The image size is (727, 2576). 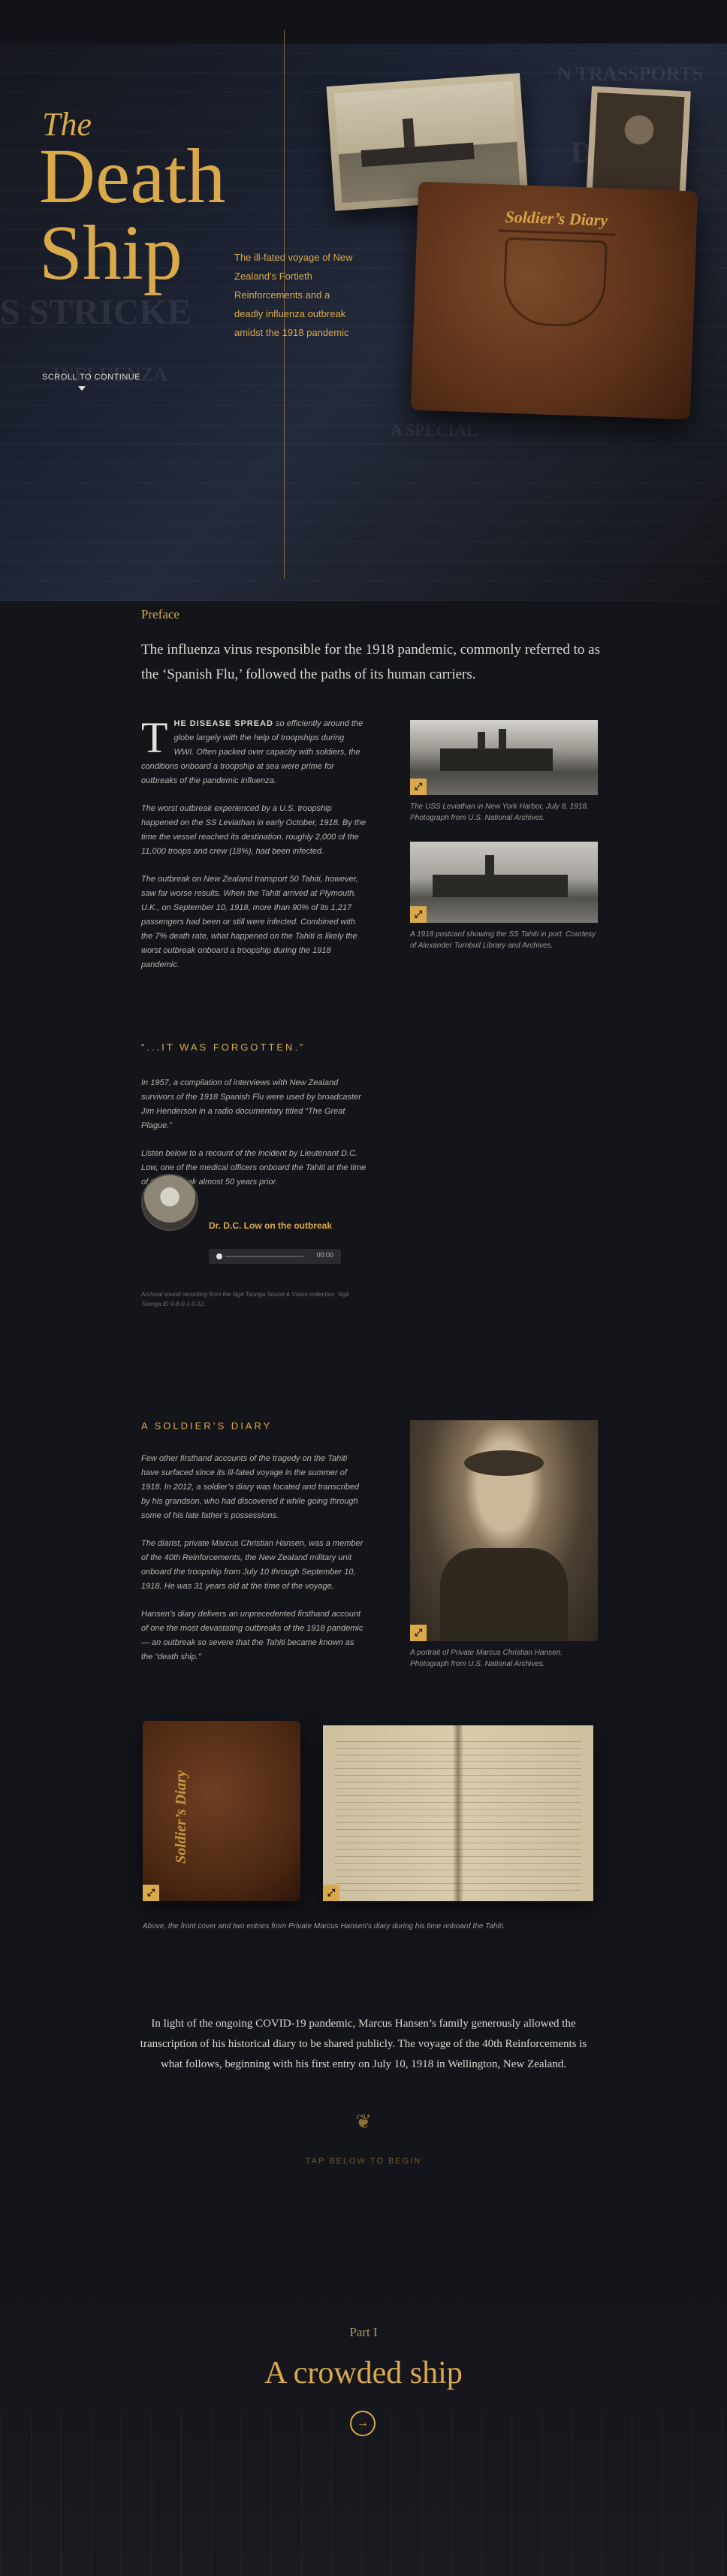 What do you see at coordinates (219, 1256) in the screenshot?
I see `play-icon` at bounding box center [219, 1256].